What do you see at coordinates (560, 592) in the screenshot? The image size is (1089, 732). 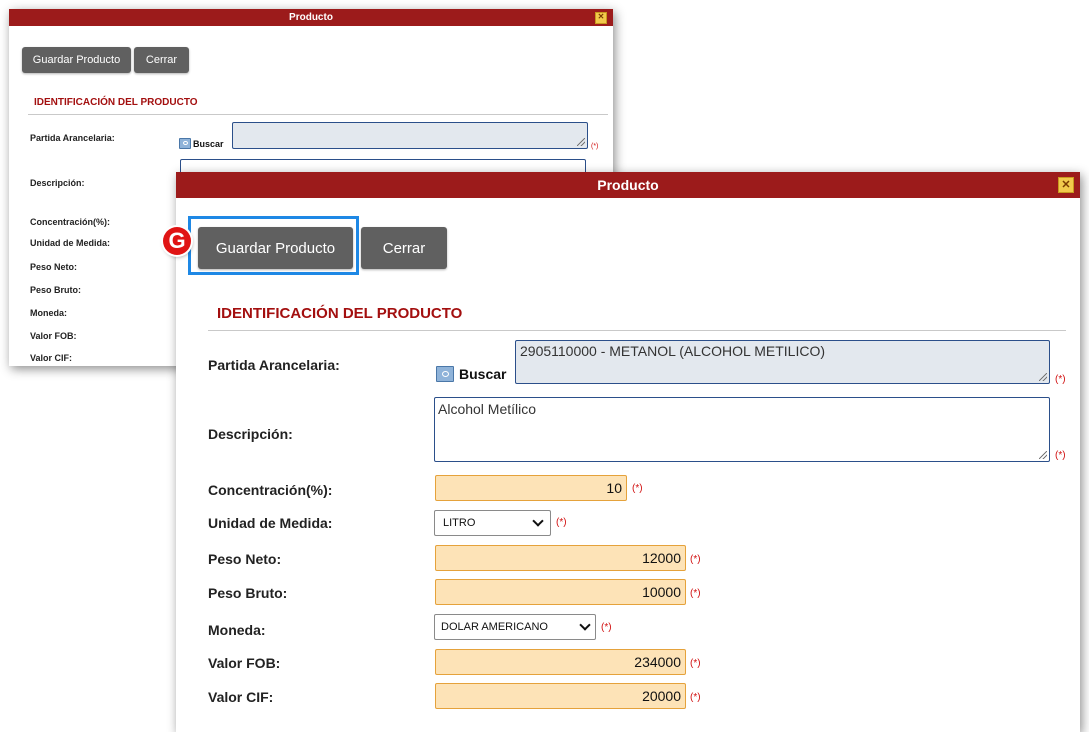 I see `peso-bruto-field: 10000` at bounding box center [560, 592].